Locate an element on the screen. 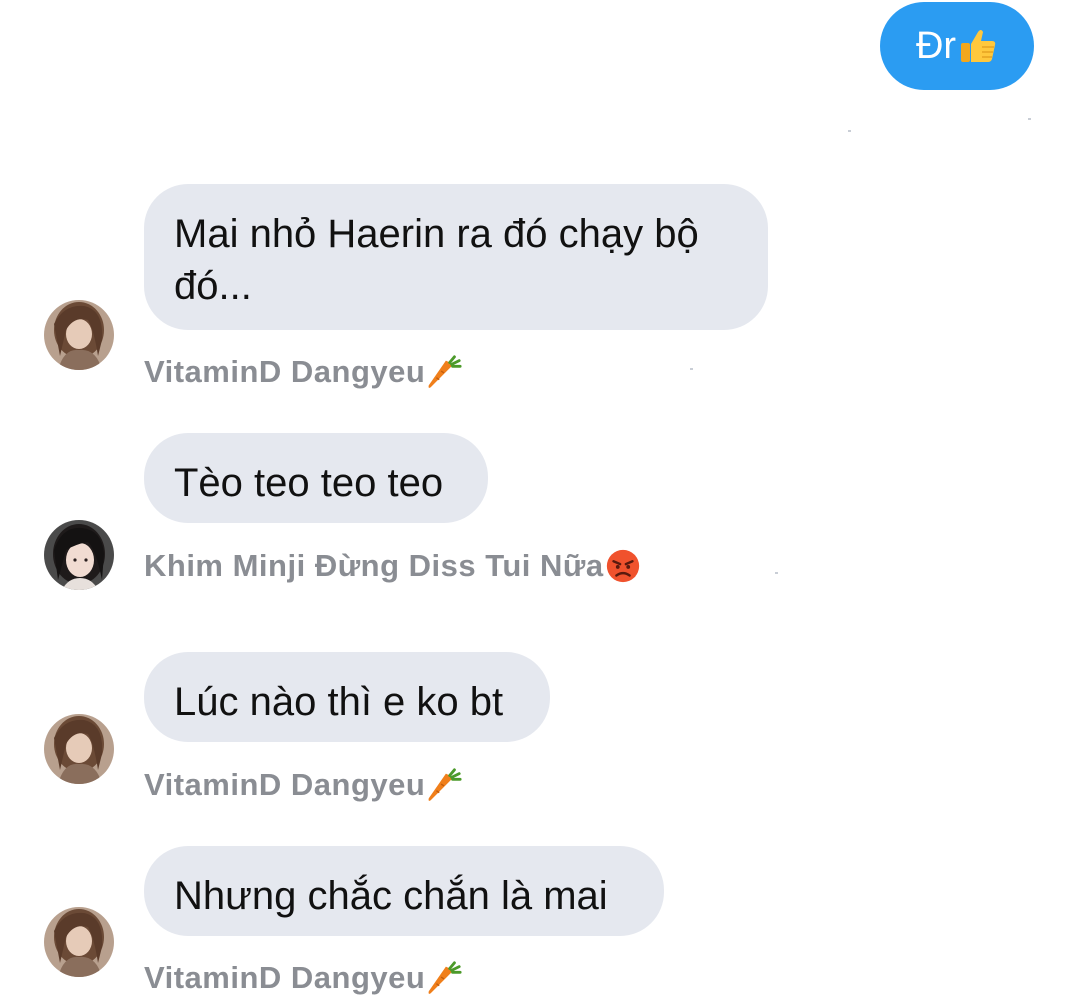 The image size is (1080, 1008). message-text: Tèo teo teo teo is located at coordinates (309, 483).